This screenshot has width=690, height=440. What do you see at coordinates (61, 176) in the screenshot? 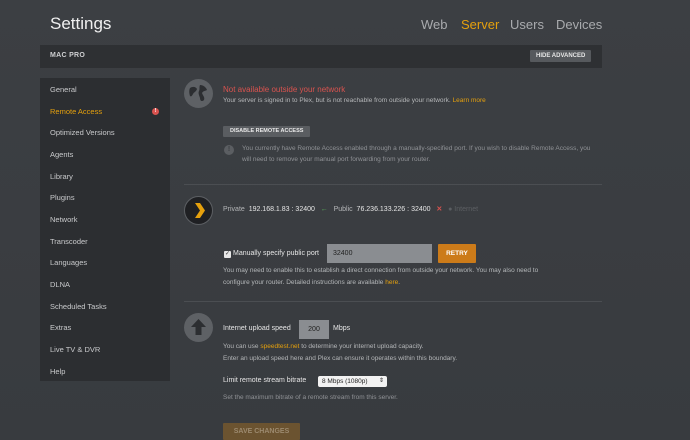
I see `sidebar-item-library: Library` at bounding box center [61, 176].